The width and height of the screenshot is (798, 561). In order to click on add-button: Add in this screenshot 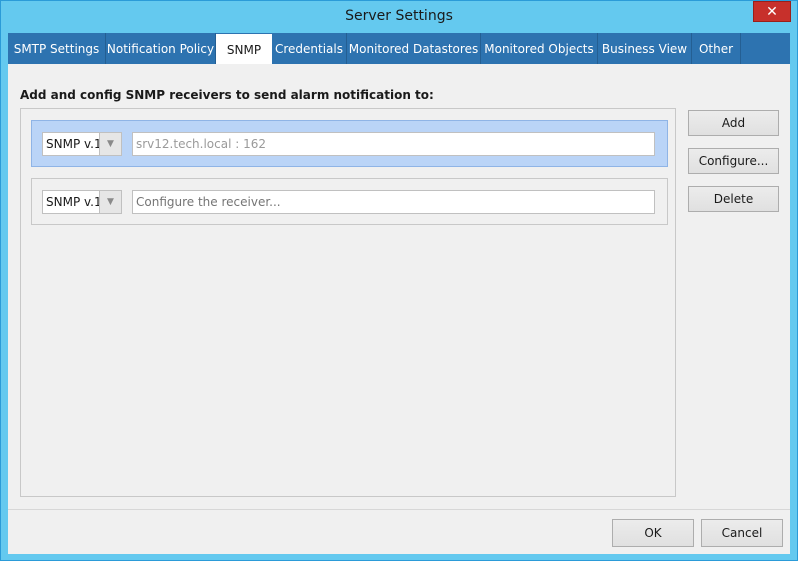, I will do `click(733, 123)`.